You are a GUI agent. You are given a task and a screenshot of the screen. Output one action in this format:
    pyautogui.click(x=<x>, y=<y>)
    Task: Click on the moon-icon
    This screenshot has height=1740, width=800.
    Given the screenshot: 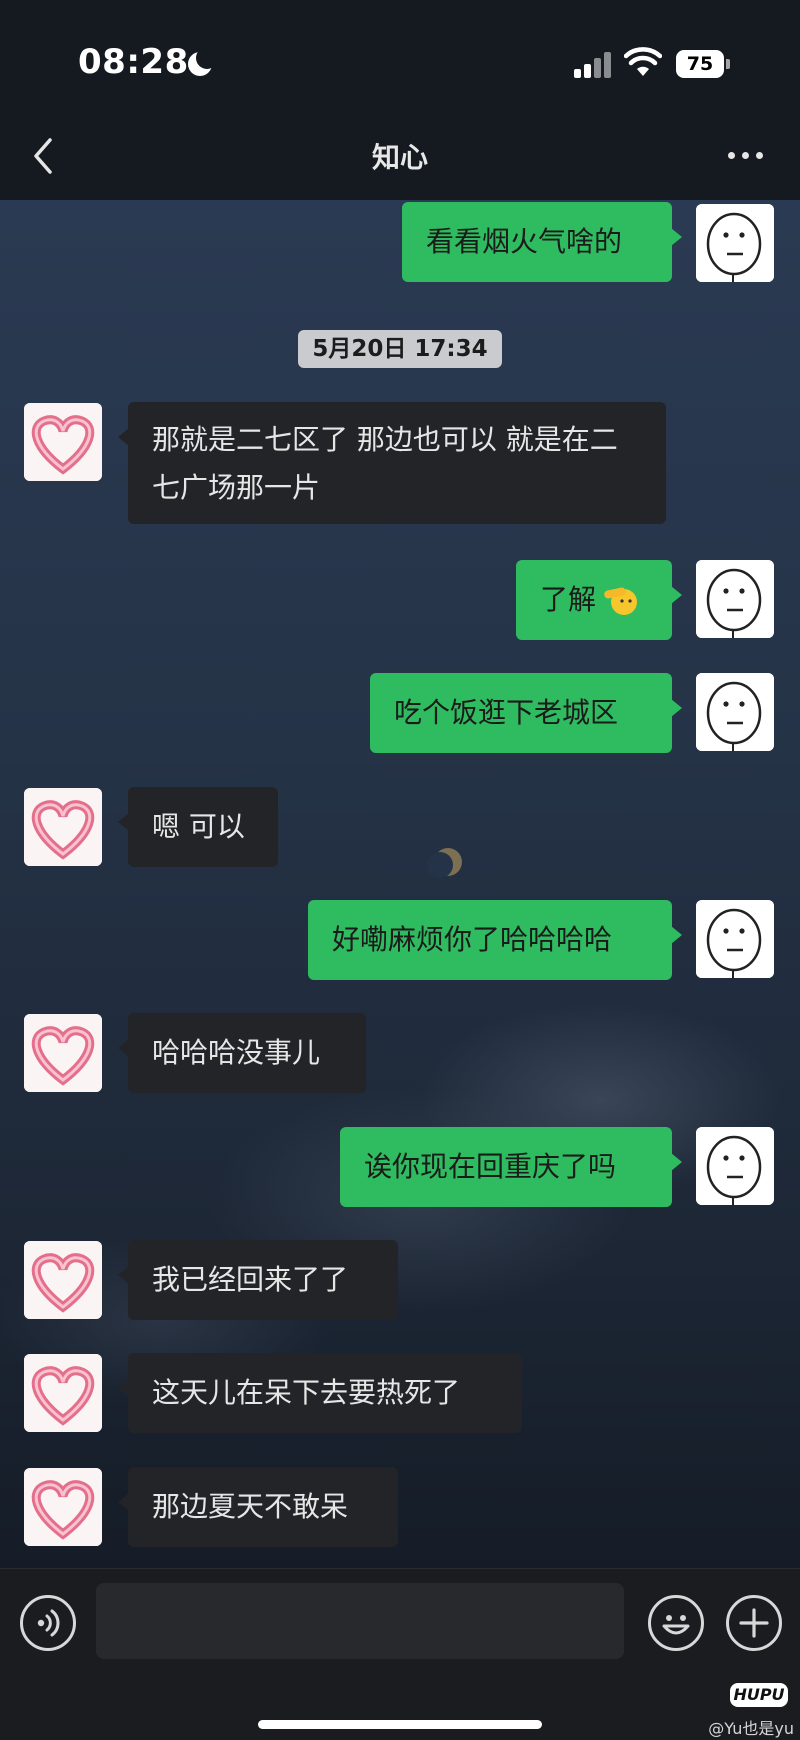 What is the action you would take?
    pyautogui.click(x=203, y=61)
    